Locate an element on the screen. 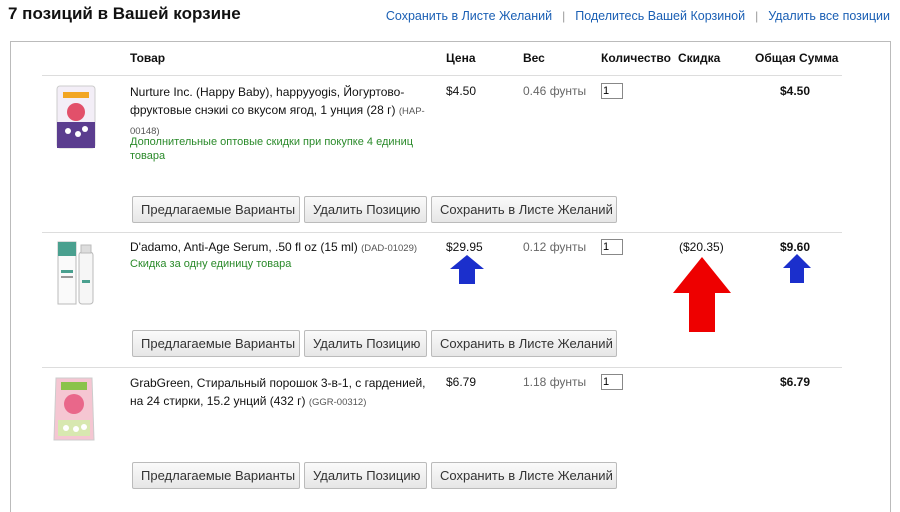 This screenshot has height=512, width=900. arrow-up-red-discount-icon is located at coordinates (702, 294).